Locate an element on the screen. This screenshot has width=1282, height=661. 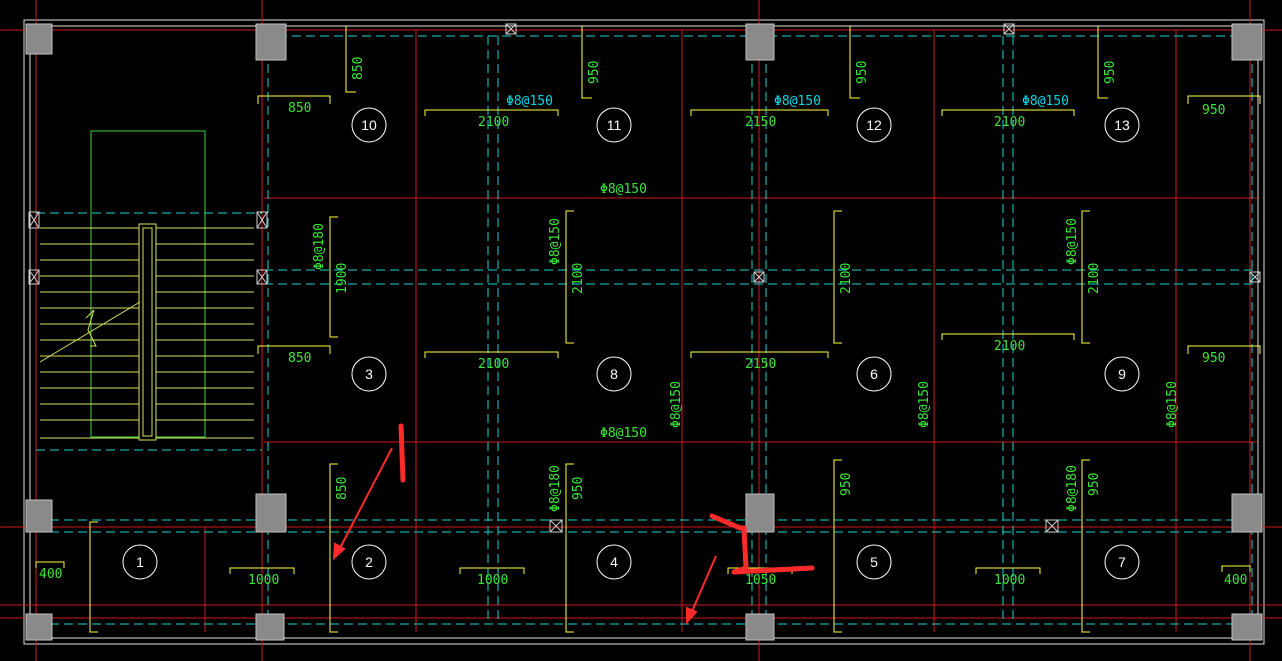
panel-10: 10 is located at coordinates (369, 125).